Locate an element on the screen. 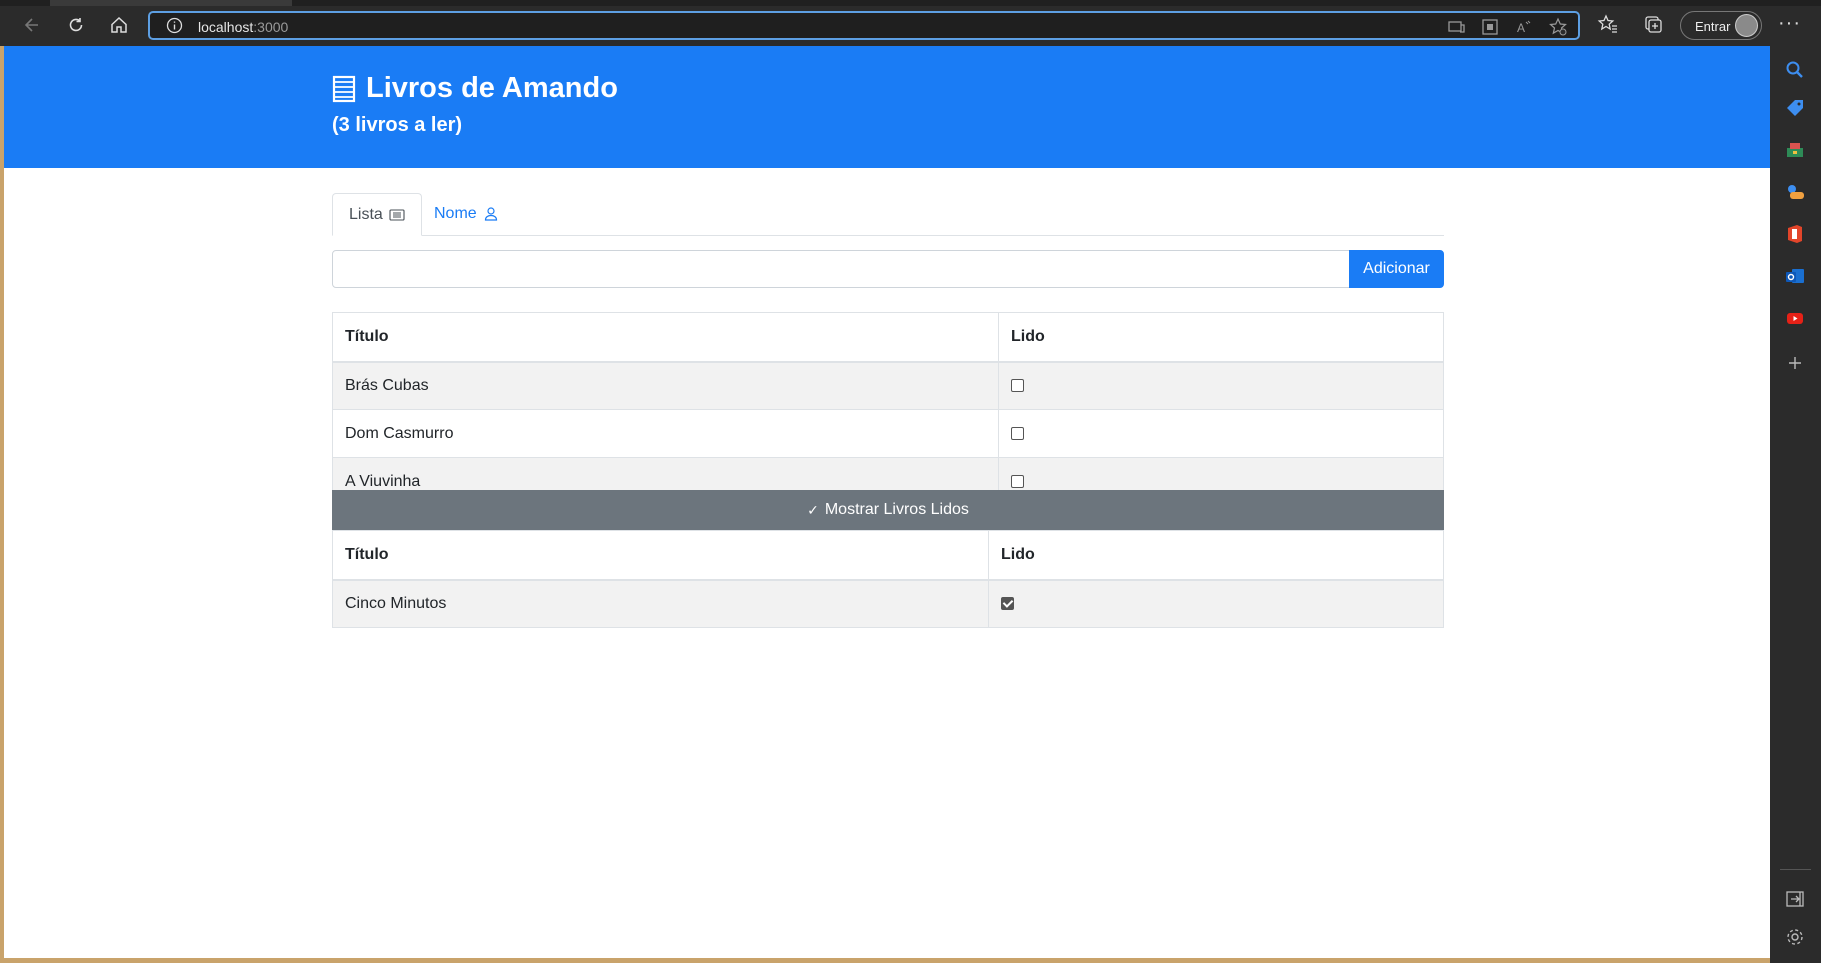  collections-icon is located at coordinates (1653, 24).